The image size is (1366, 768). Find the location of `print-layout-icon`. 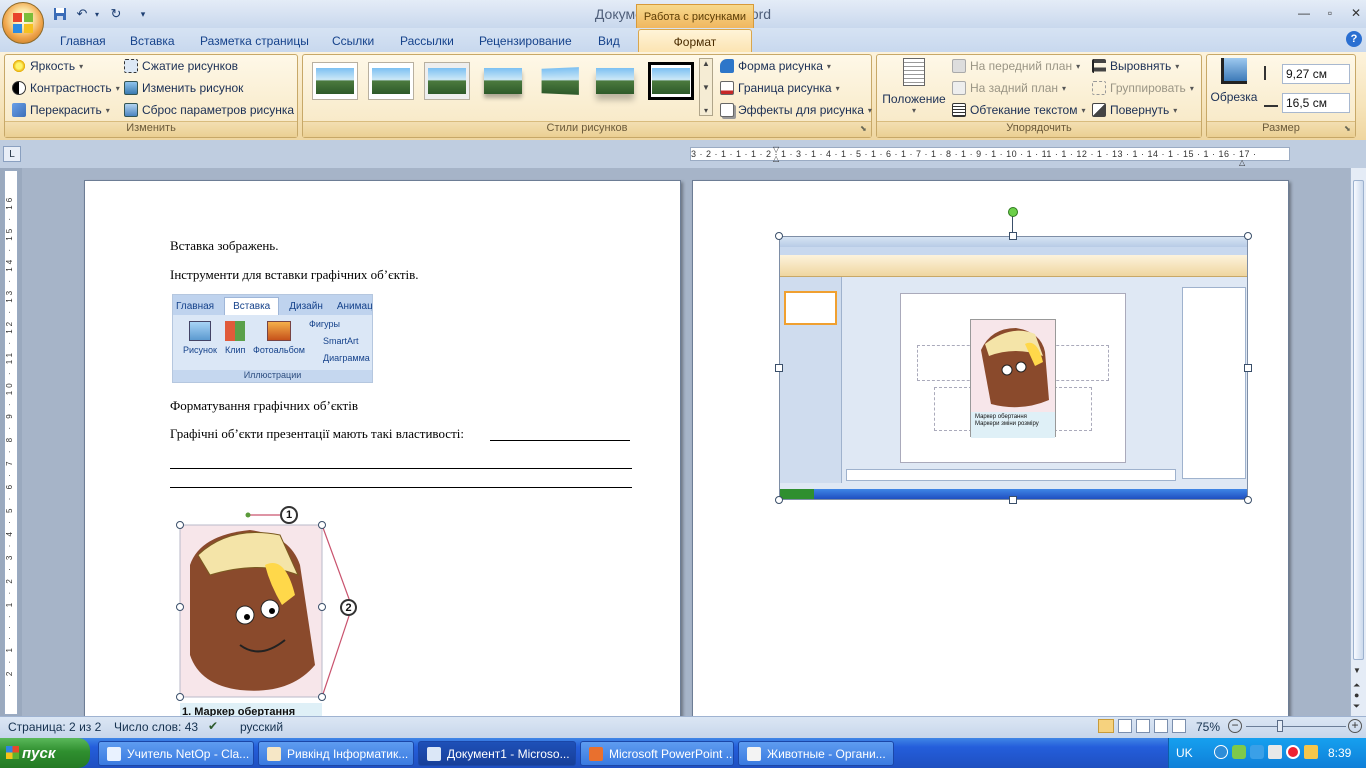

print-layout-icon is located at coordinates (1106, 726).